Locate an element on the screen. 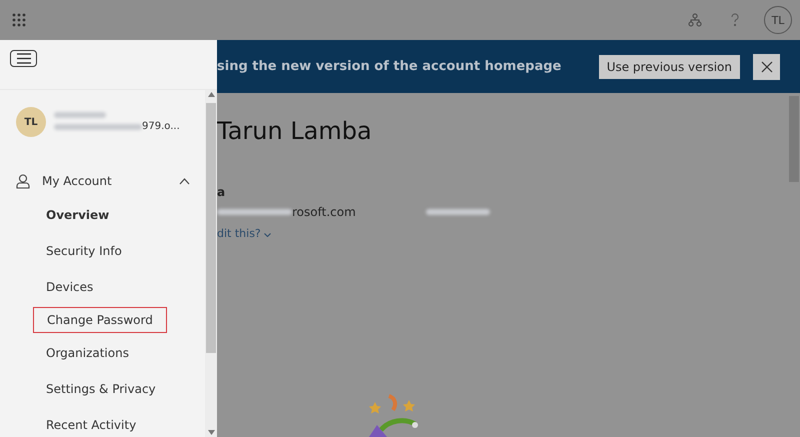  sidebar-scrollbar is located at coordinates (211, 263).